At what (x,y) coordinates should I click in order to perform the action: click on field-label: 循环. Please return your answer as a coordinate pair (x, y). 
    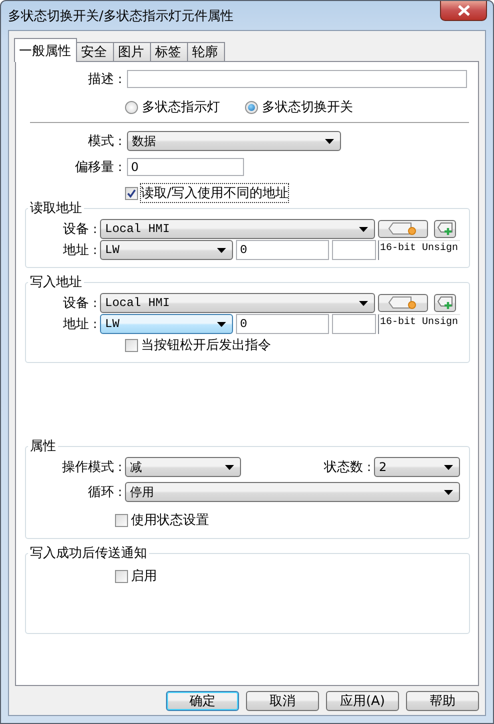
    Looking at the image, I should click on (100, 492).